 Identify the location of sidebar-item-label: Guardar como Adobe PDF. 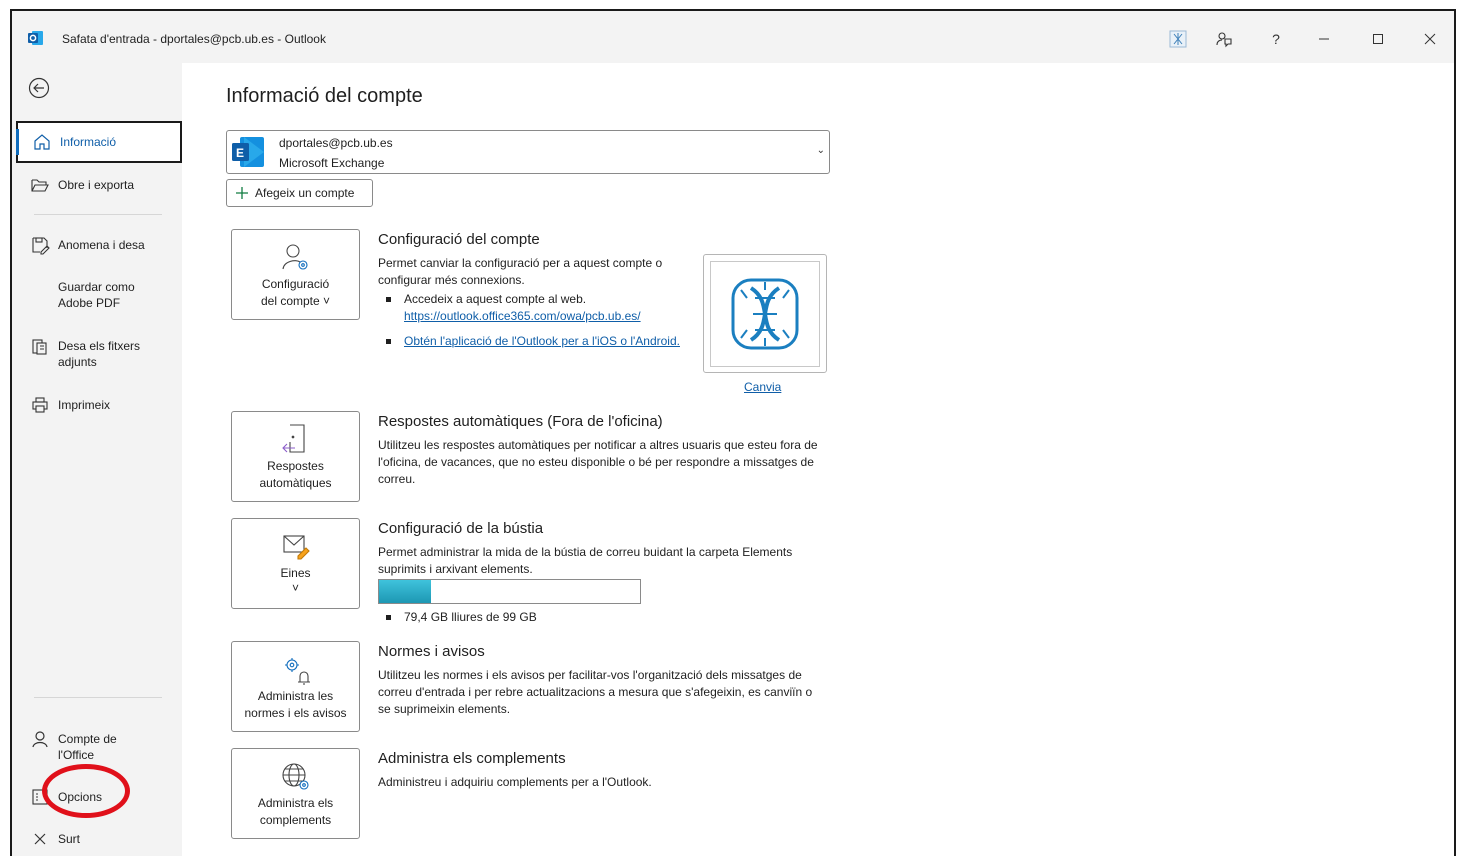
(96, 295).